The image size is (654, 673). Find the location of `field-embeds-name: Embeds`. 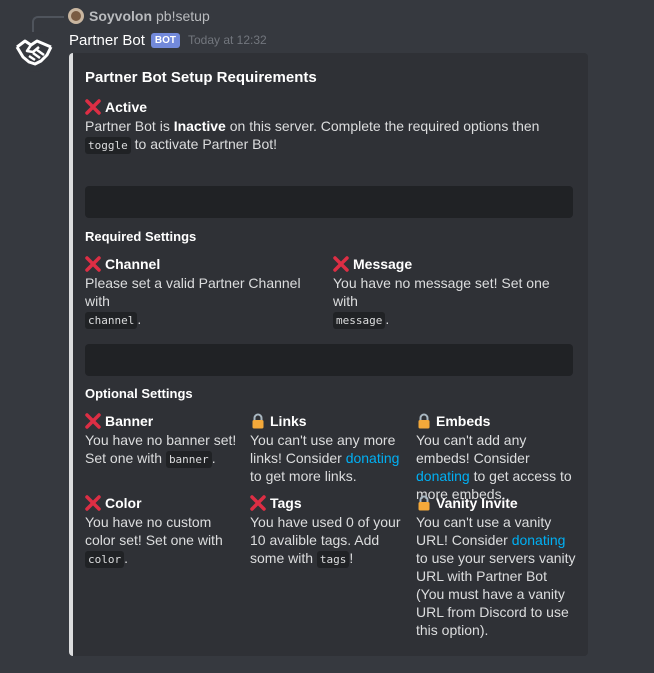

field-embeds-name: Embeds is located at coordinates (463, 421).